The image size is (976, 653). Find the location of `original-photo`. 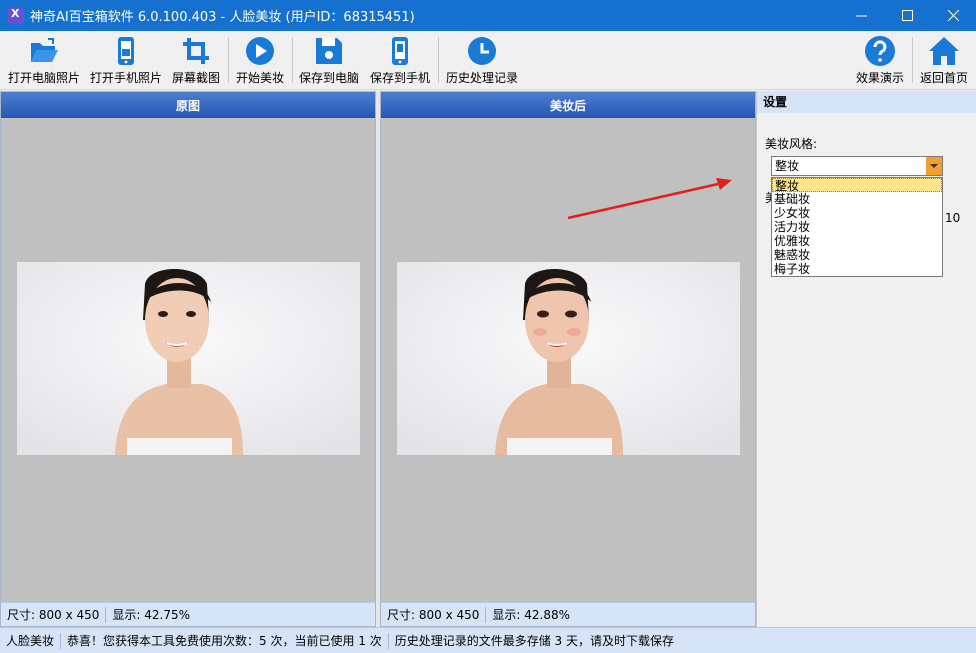

original-photo is located at coordinates (188, 358).